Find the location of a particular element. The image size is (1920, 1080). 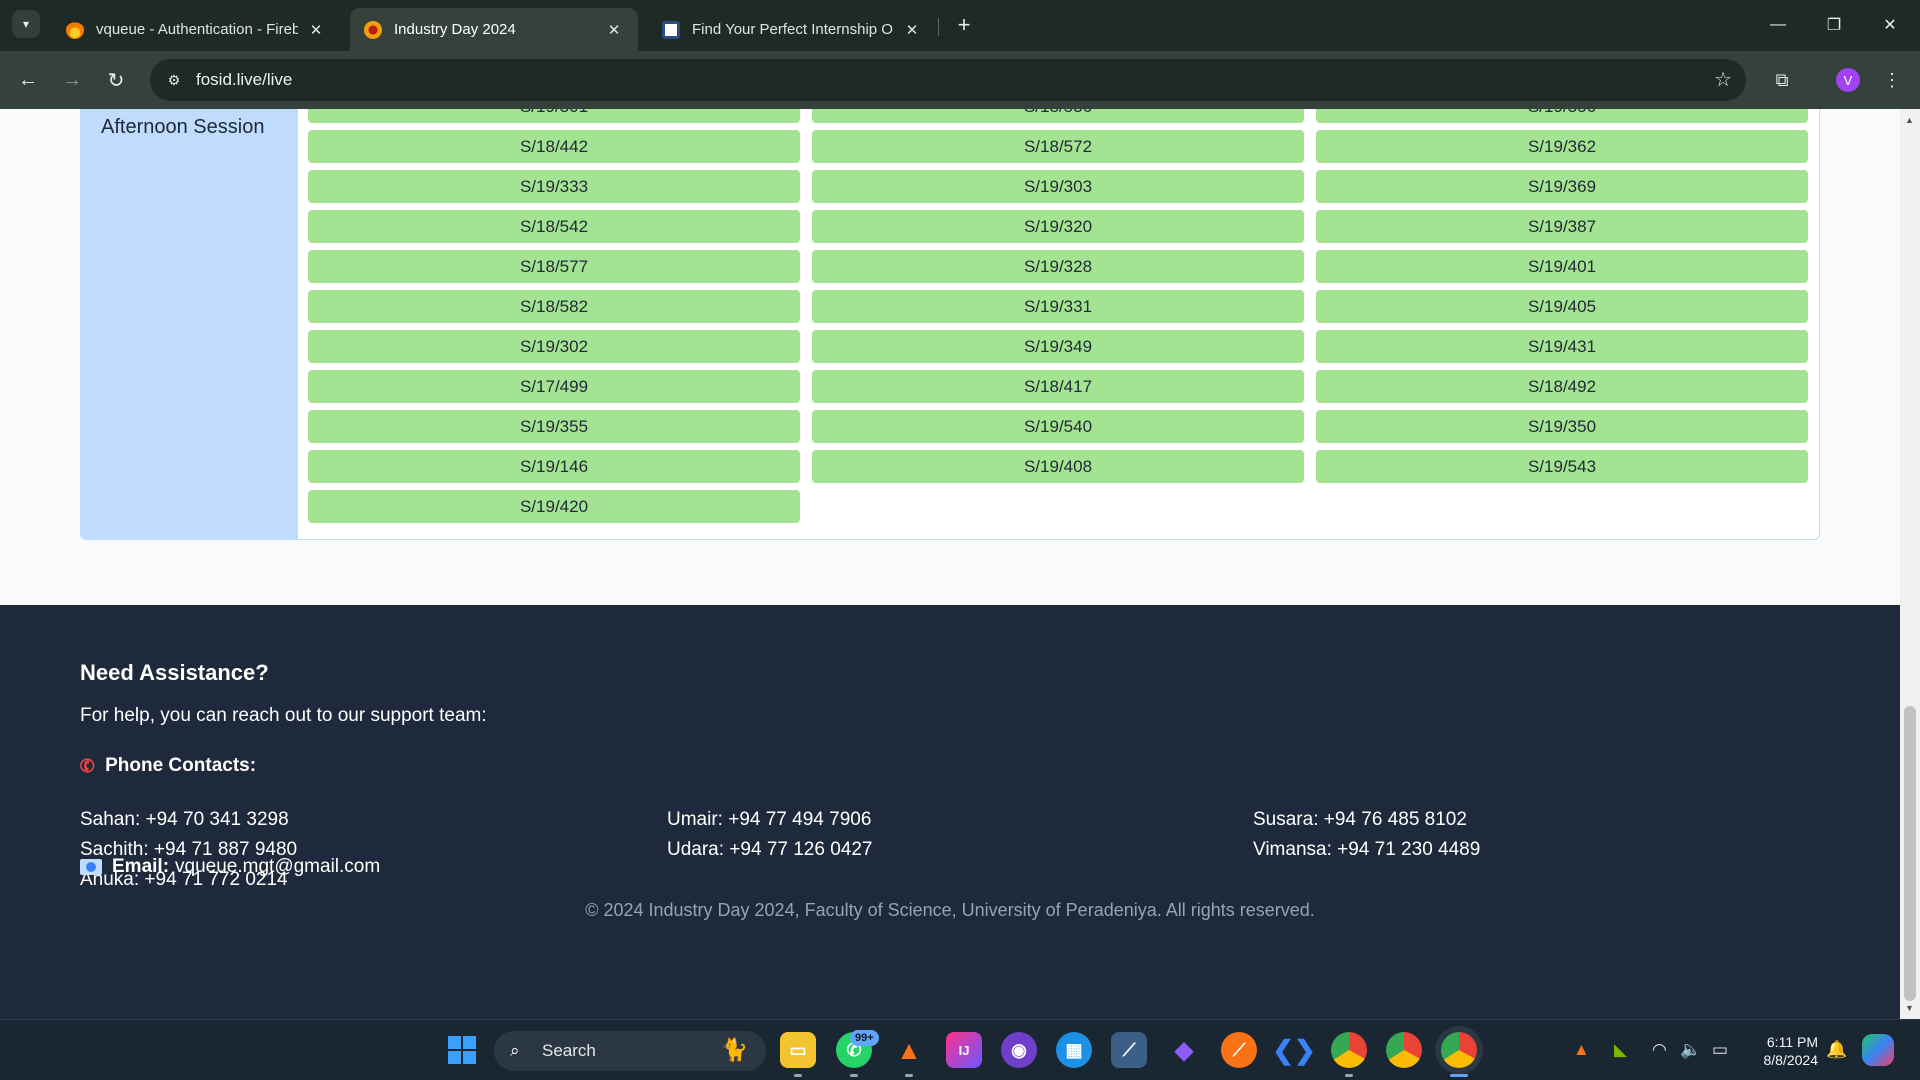

file-explorer-icon: ▭ is located at coordinates (798, 1050).